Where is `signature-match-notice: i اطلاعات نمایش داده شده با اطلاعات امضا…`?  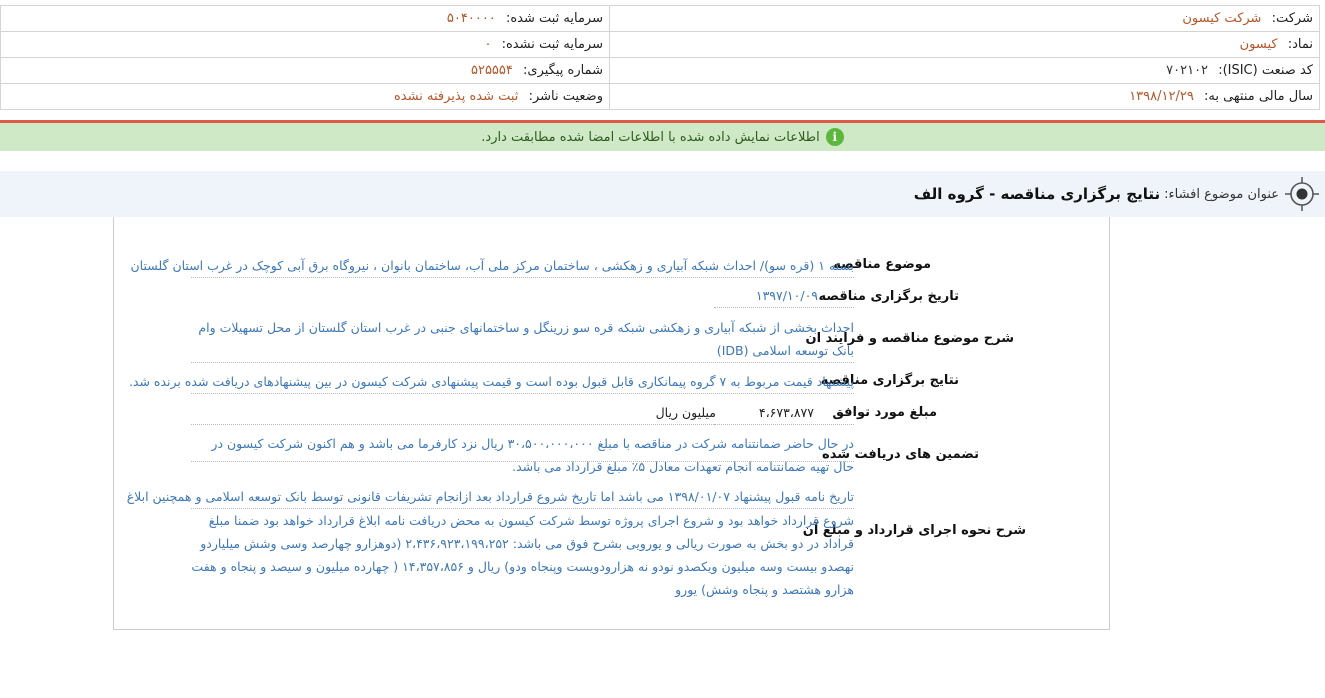
signature-match-notice: i اطلاعات نمایش داده شده با اطلاعات امضا… is located at coordinates (662, 135).